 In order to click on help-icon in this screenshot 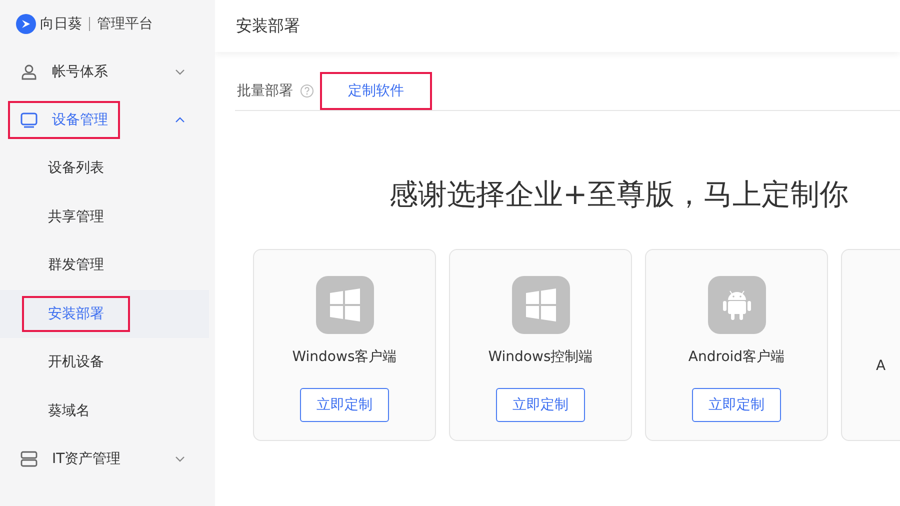, I will do `click(307, 91)`.